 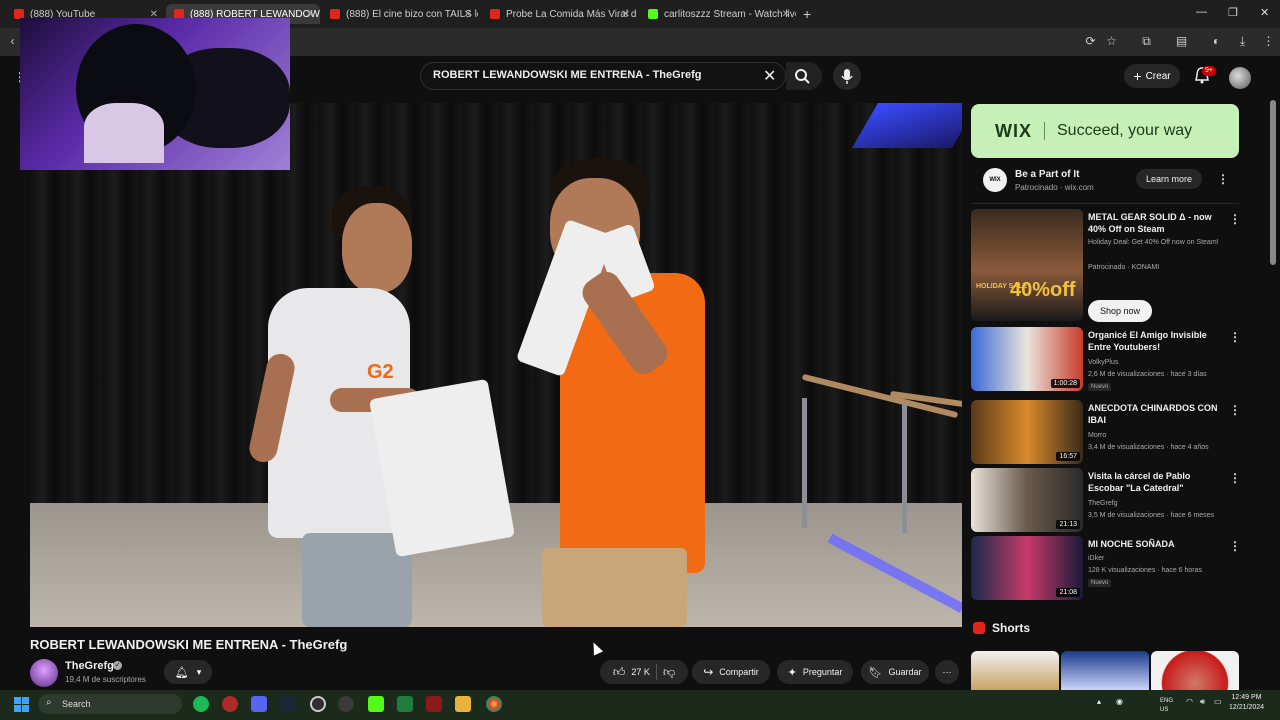 I want to click on recommendation-meta: Holiday Deal: Get 40% Off now on Steam!, so click(x=1153, y=242).